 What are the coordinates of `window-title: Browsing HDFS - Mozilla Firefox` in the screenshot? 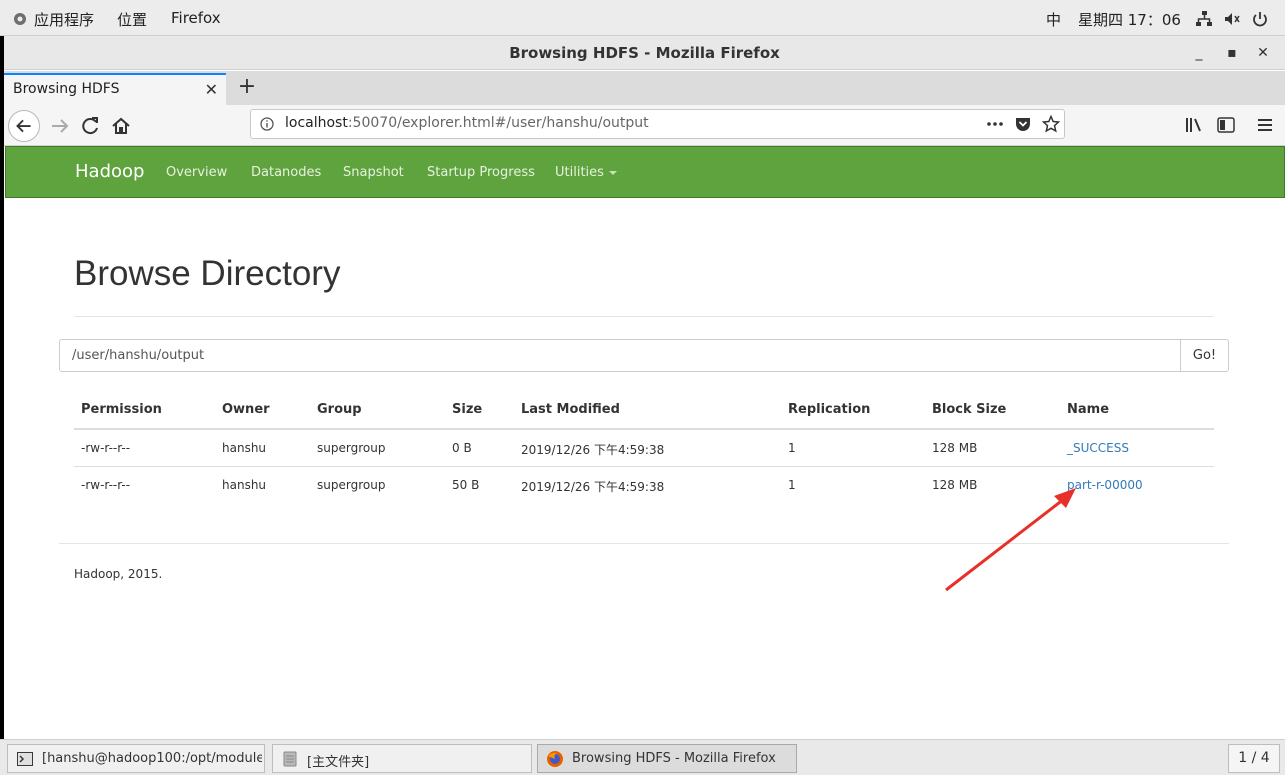 It's located at (644, 53).